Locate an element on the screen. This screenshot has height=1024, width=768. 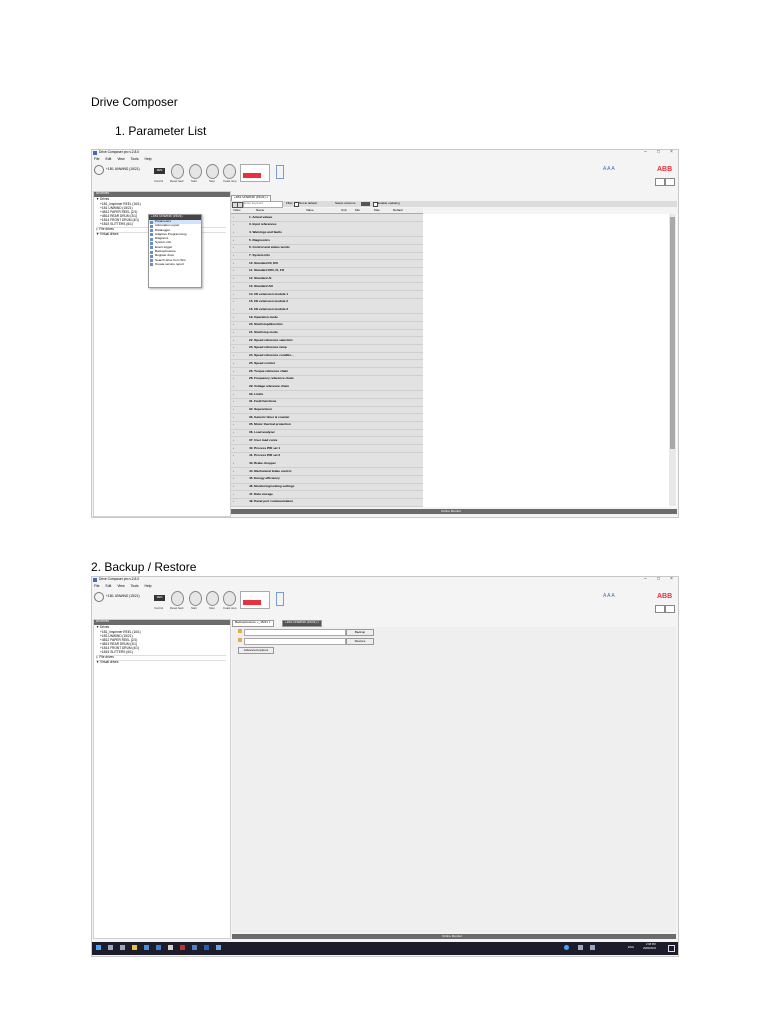
param-scrollbar is located at coordinates (672, 360).